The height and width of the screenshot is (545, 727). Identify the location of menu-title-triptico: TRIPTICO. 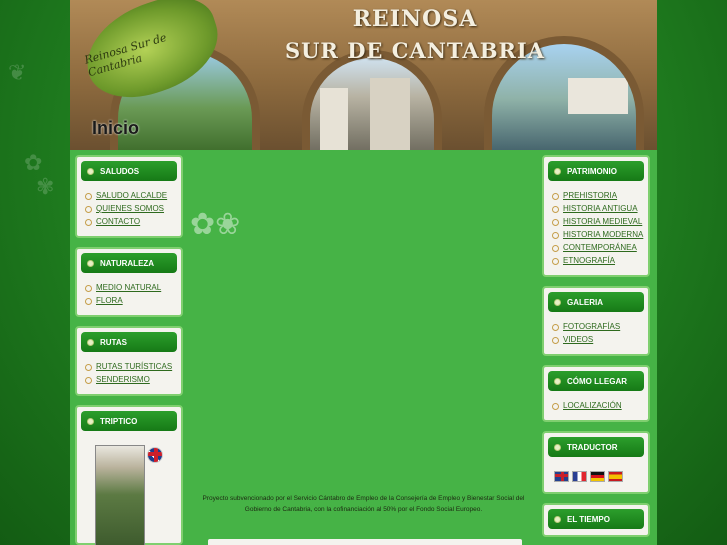
(129, 421).